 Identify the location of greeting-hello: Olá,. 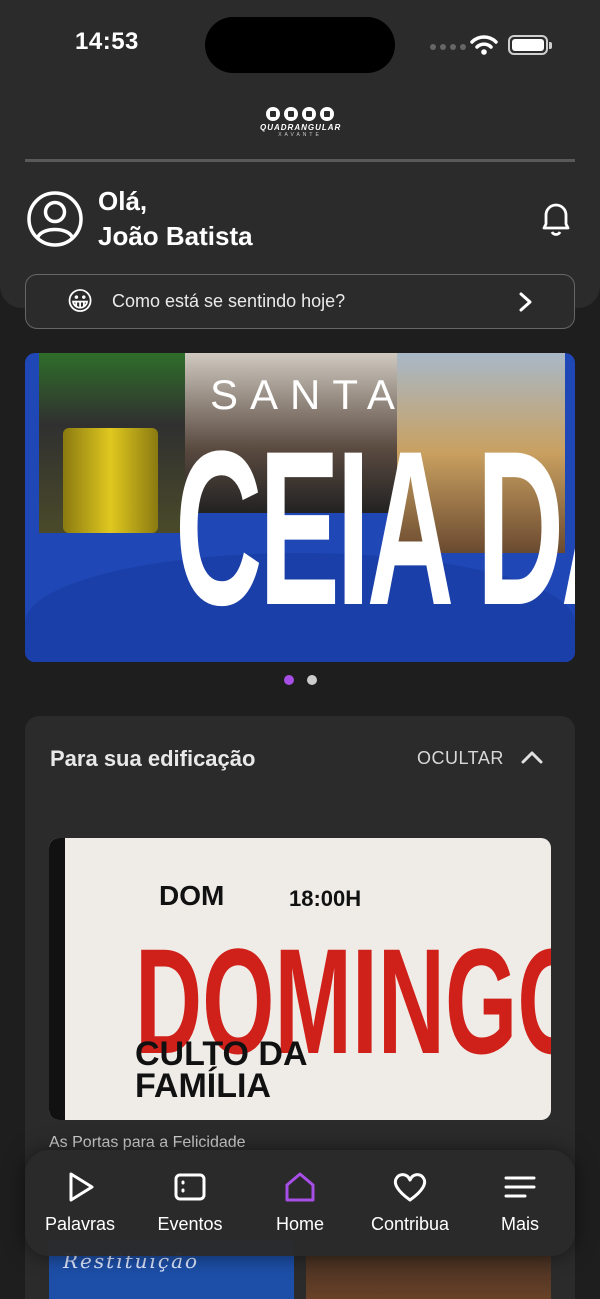
(123, 201).